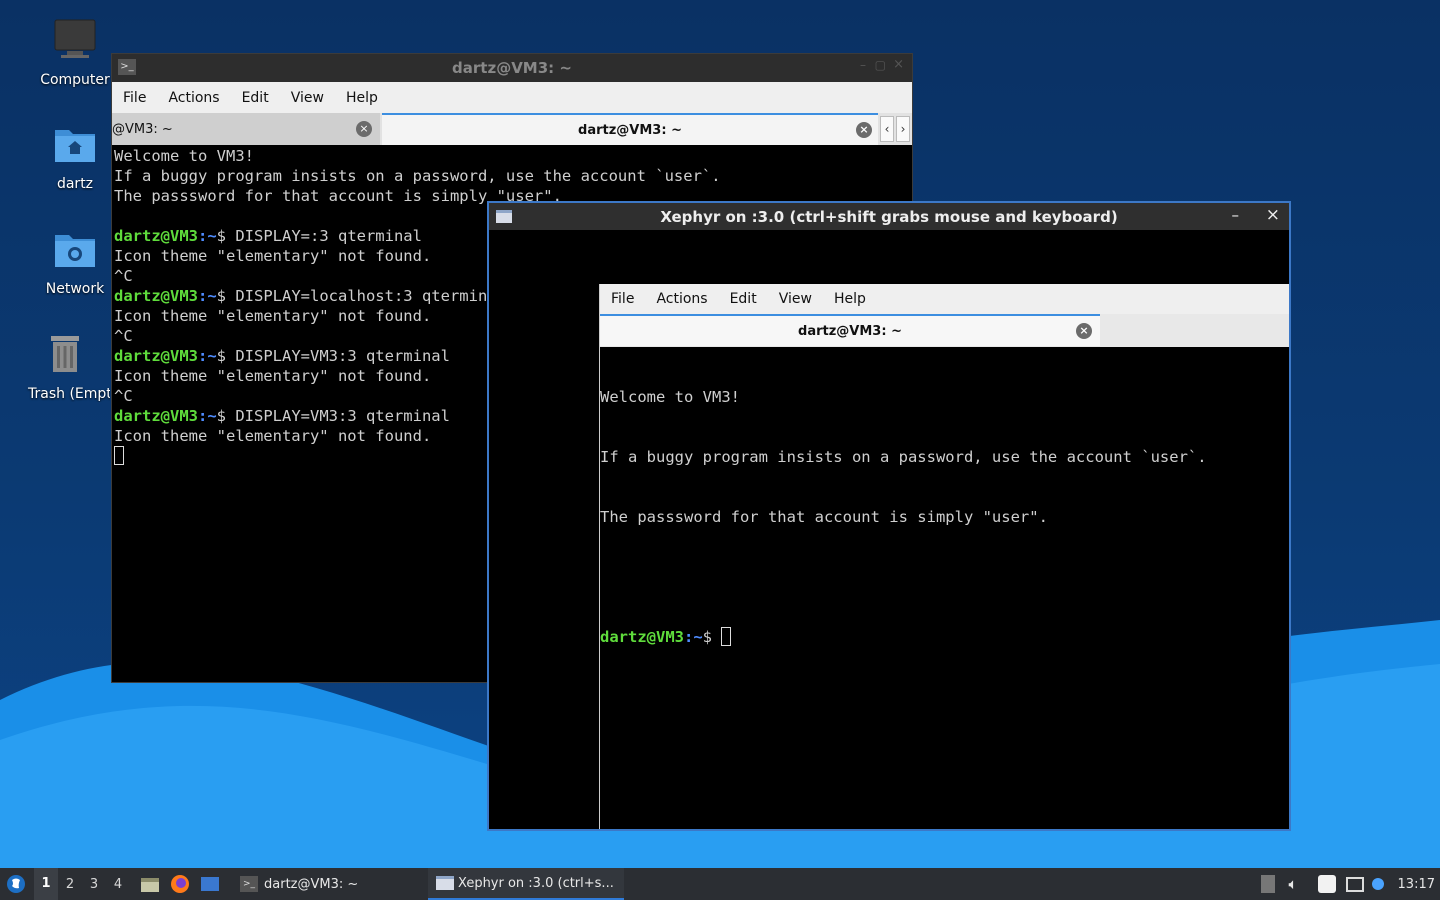  What do you see at coordinates (70, 884) in the screenshot?
I see `workspace-2: 2` at bounding box center [70, 884].